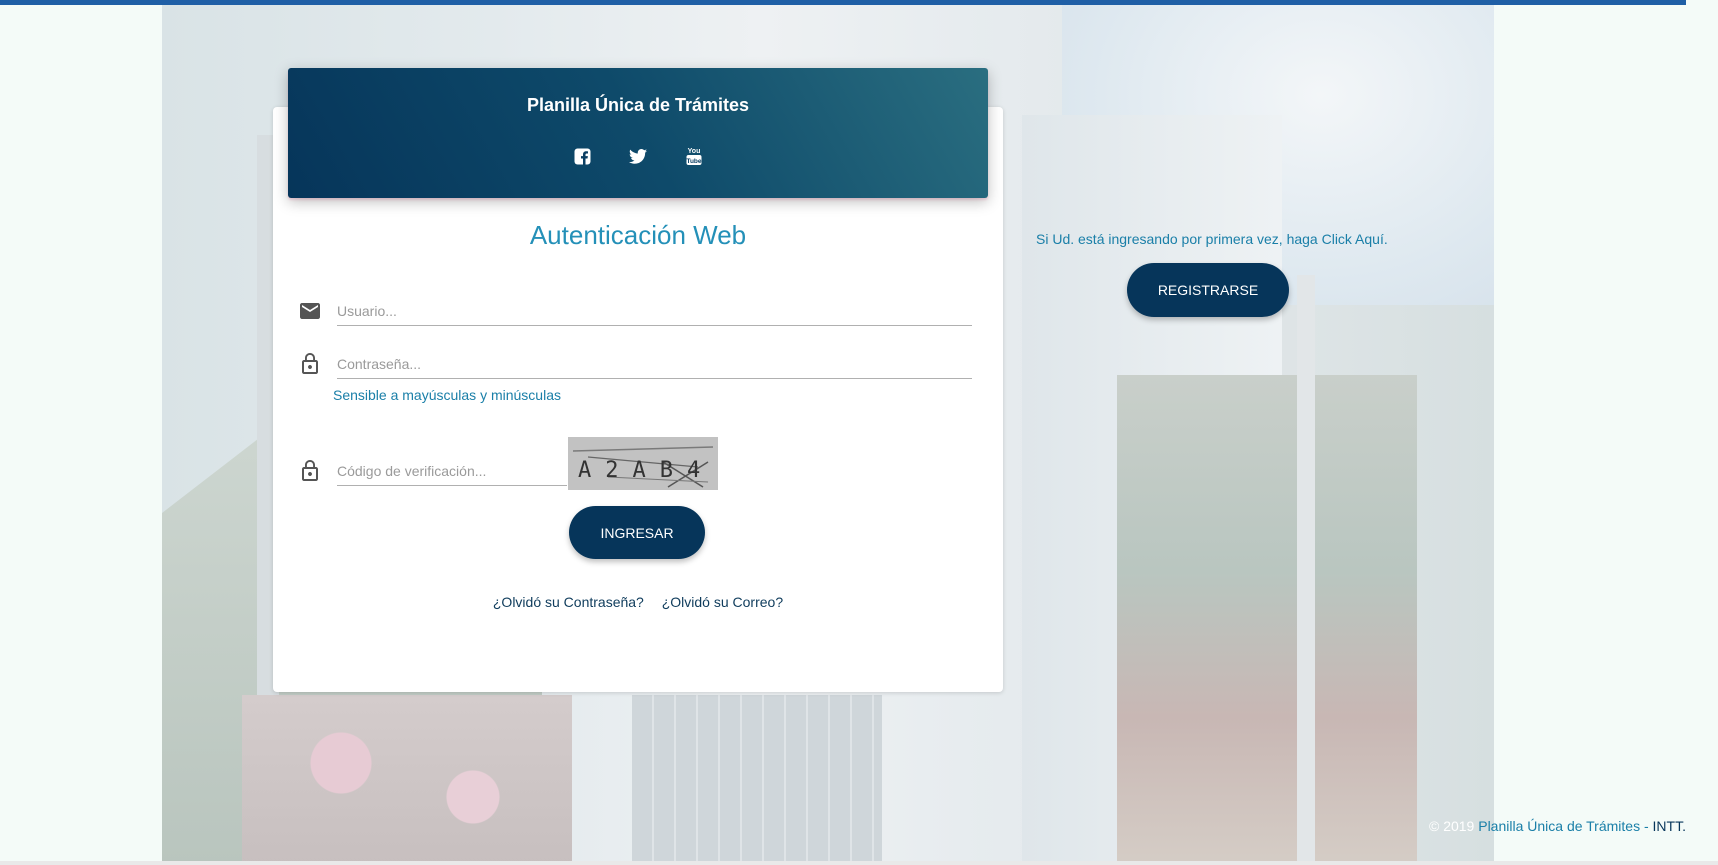 This screenshot has width=1718, height=865. I want to click on bottom-divider, so click(859, 863).